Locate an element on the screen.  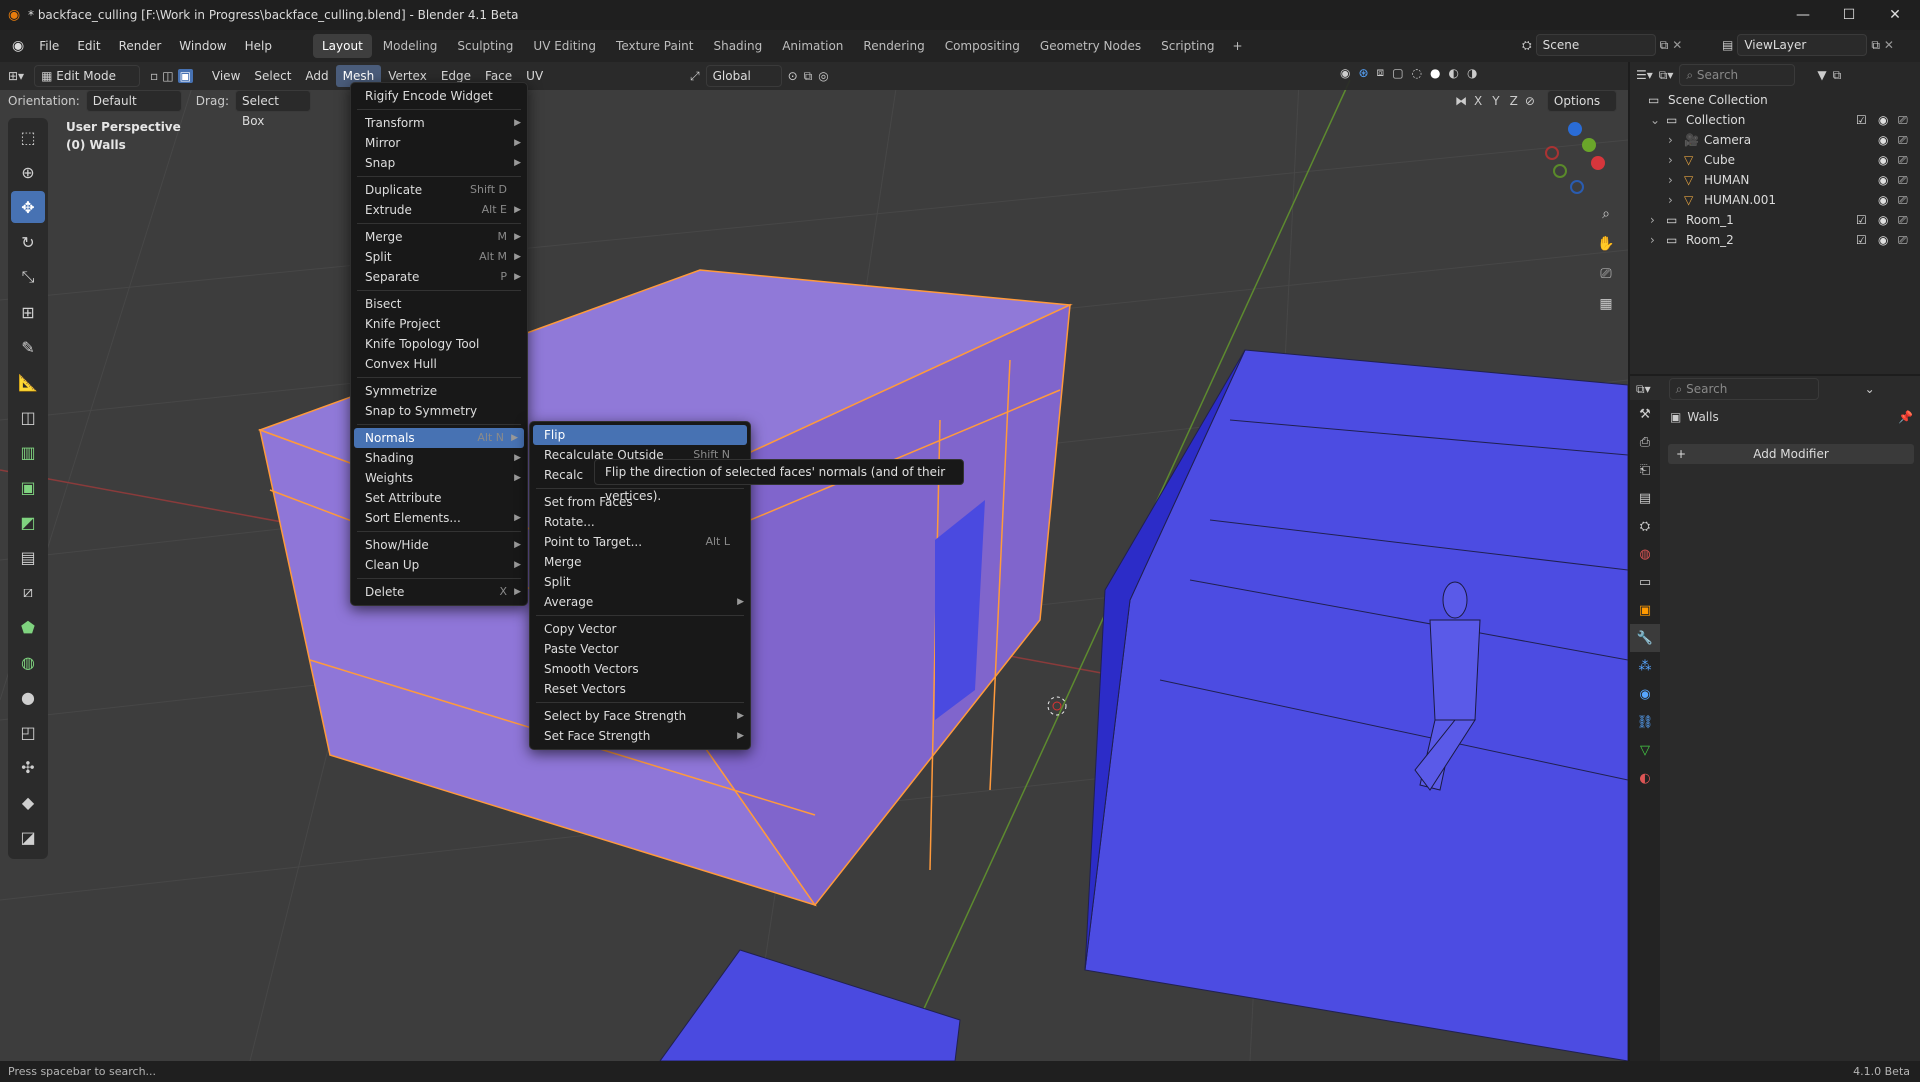
mesh-menu-item-knife-topology-tool: Knife Topology Tool is located at coordinates (439, 344).